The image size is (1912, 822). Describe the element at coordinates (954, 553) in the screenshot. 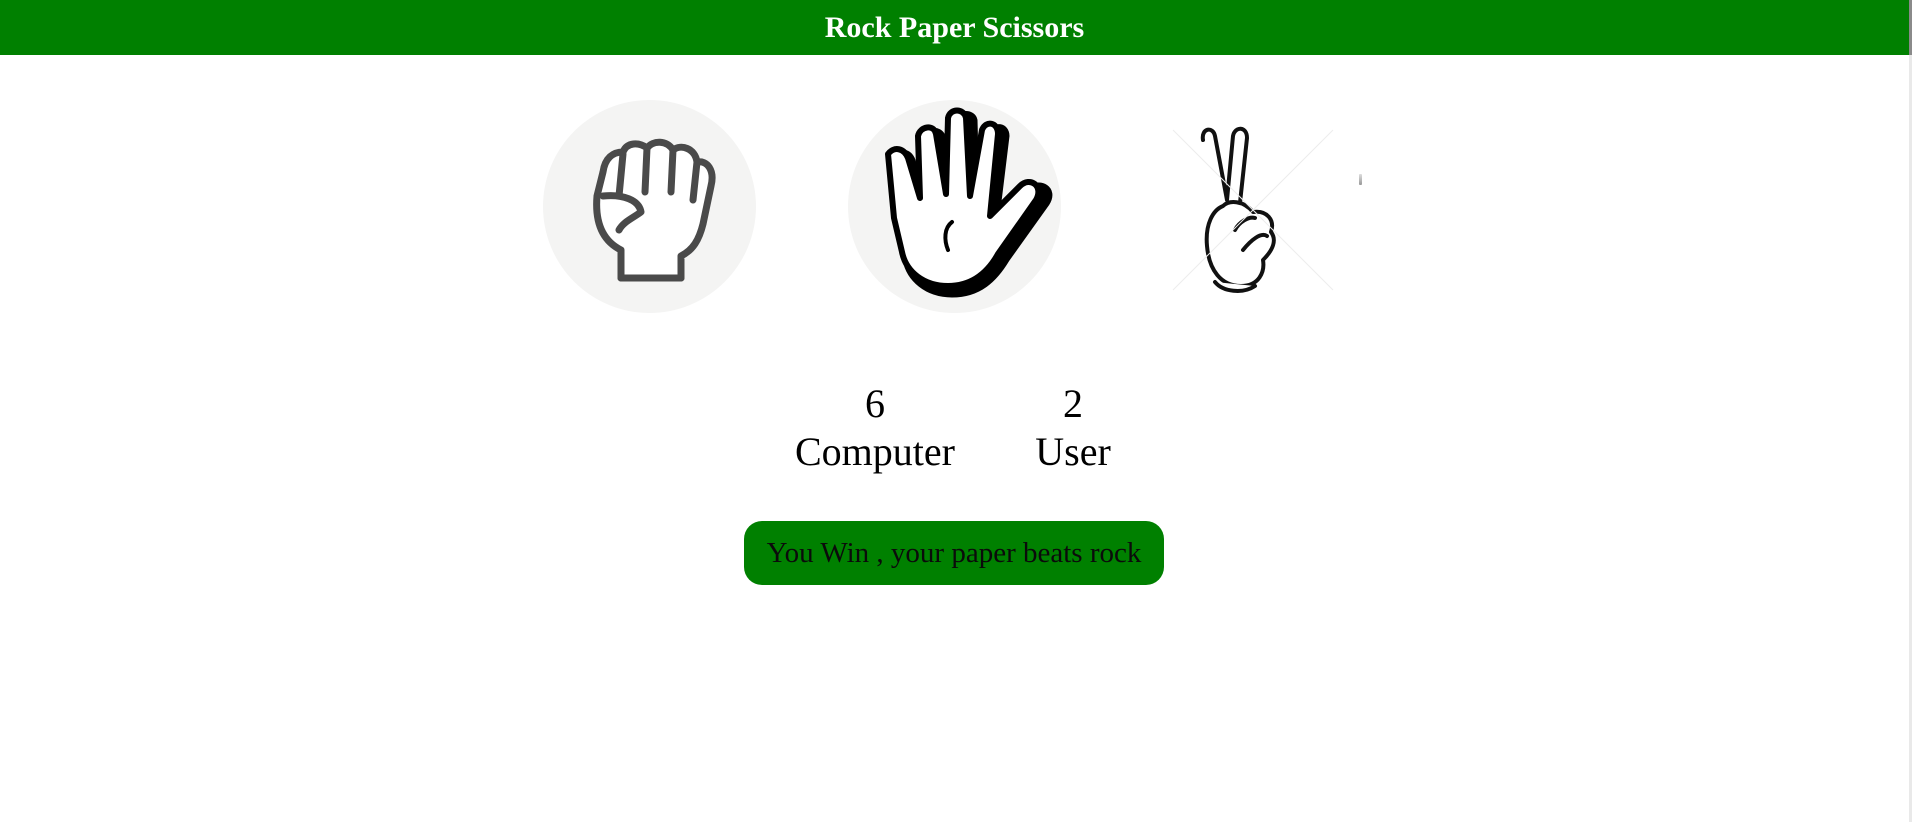

I see `result-message: You Win , your paper beats rock` at that location.